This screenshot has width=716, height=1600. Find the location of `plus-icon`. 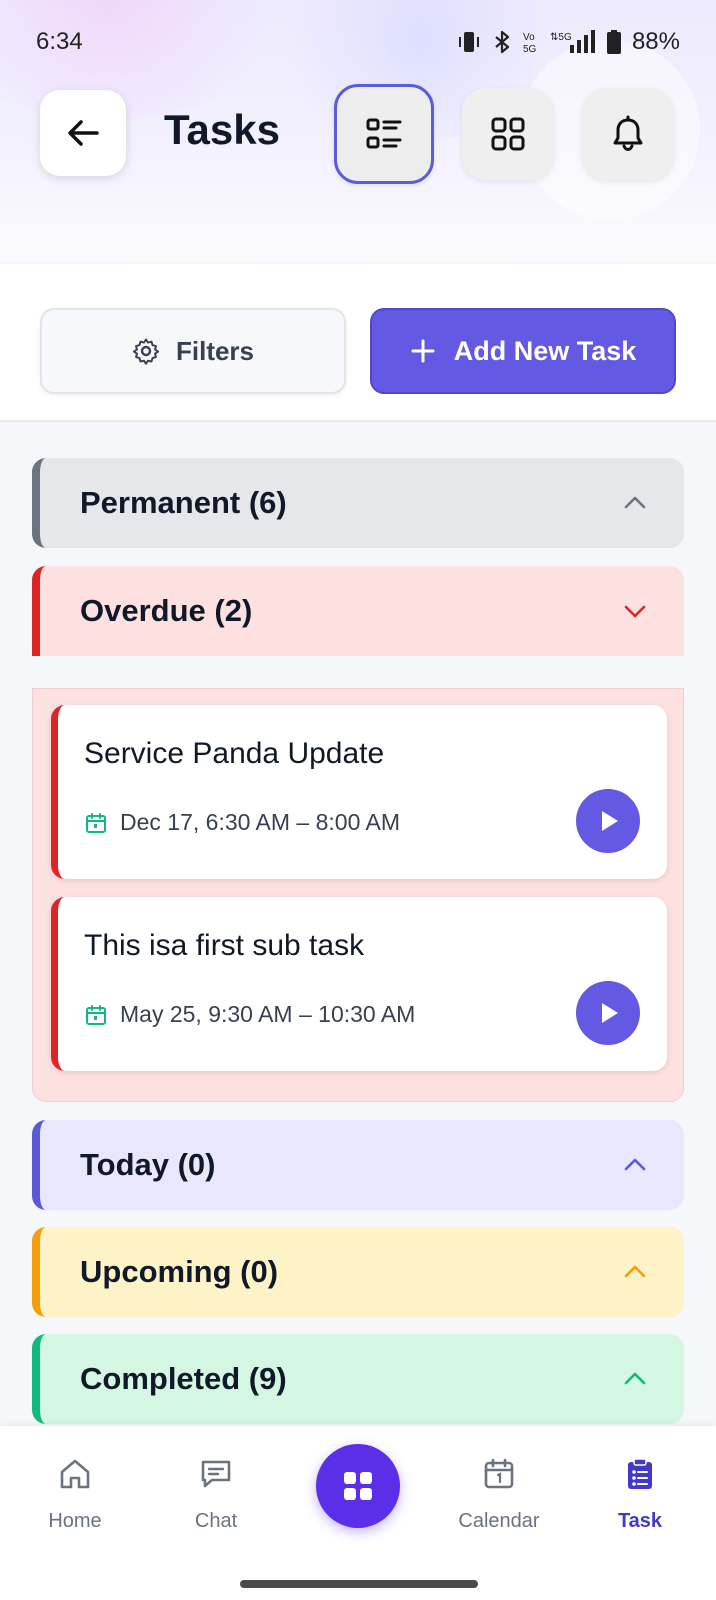

plus-icon is located at coordinates (423, 351).